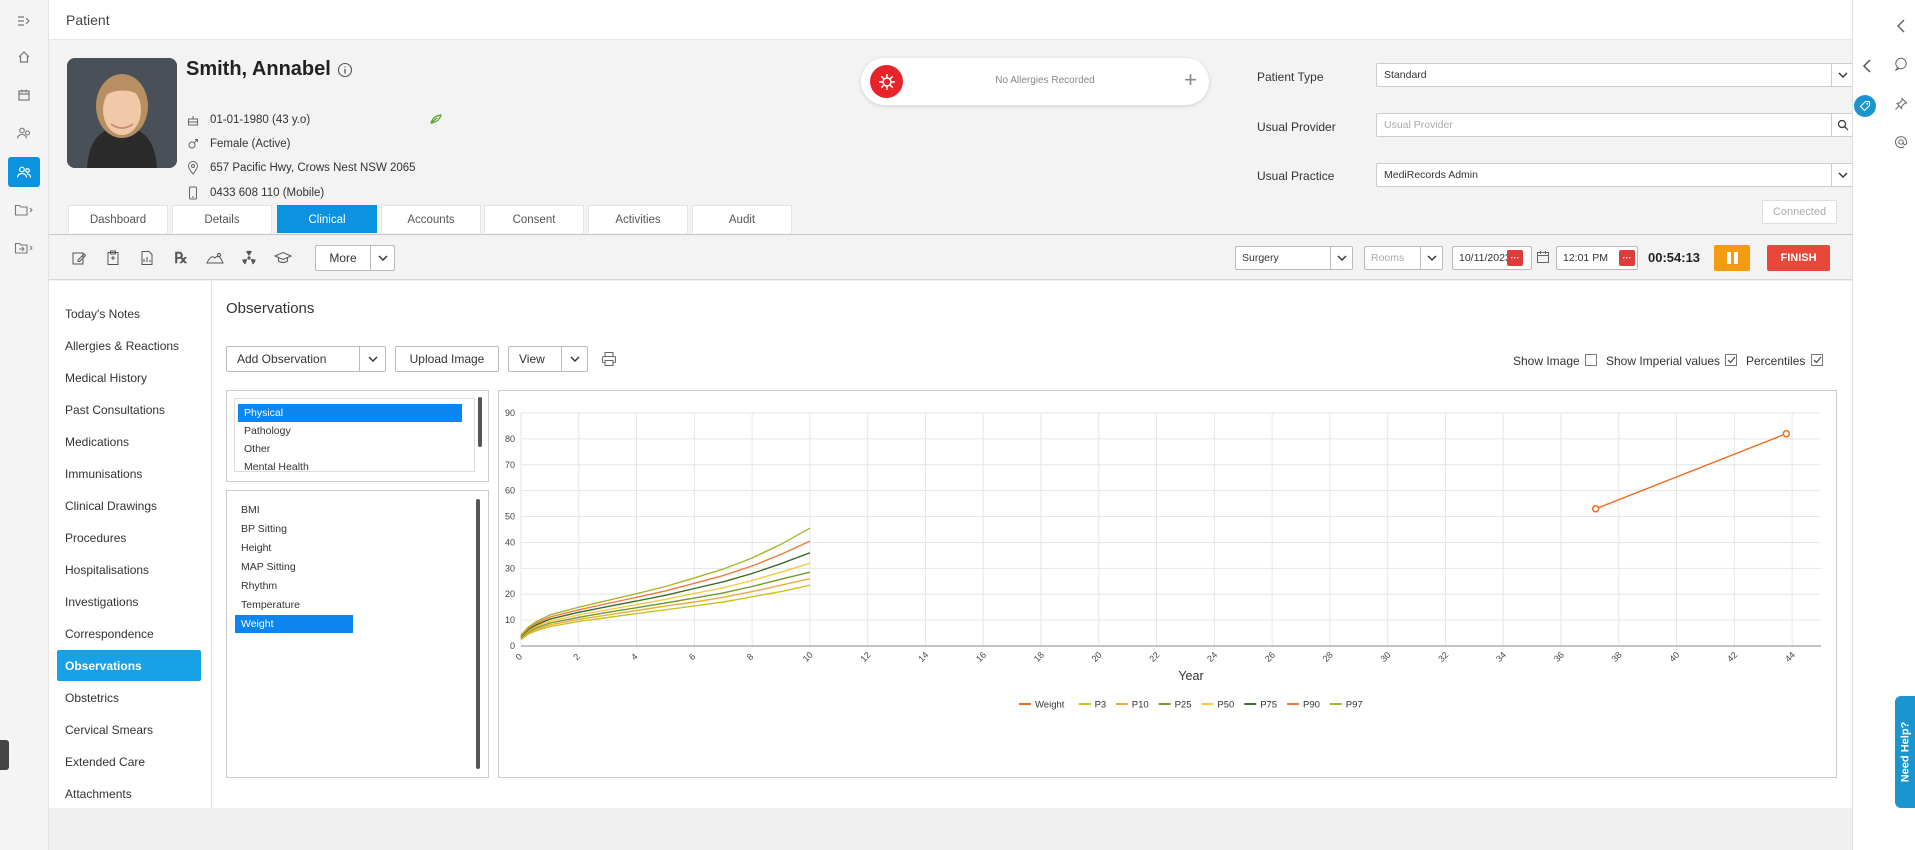 This screenshot has height=850, width=1915. Describe the element at coordinates (548, 359) in the screenshot. I see `view-button: View` at that location.